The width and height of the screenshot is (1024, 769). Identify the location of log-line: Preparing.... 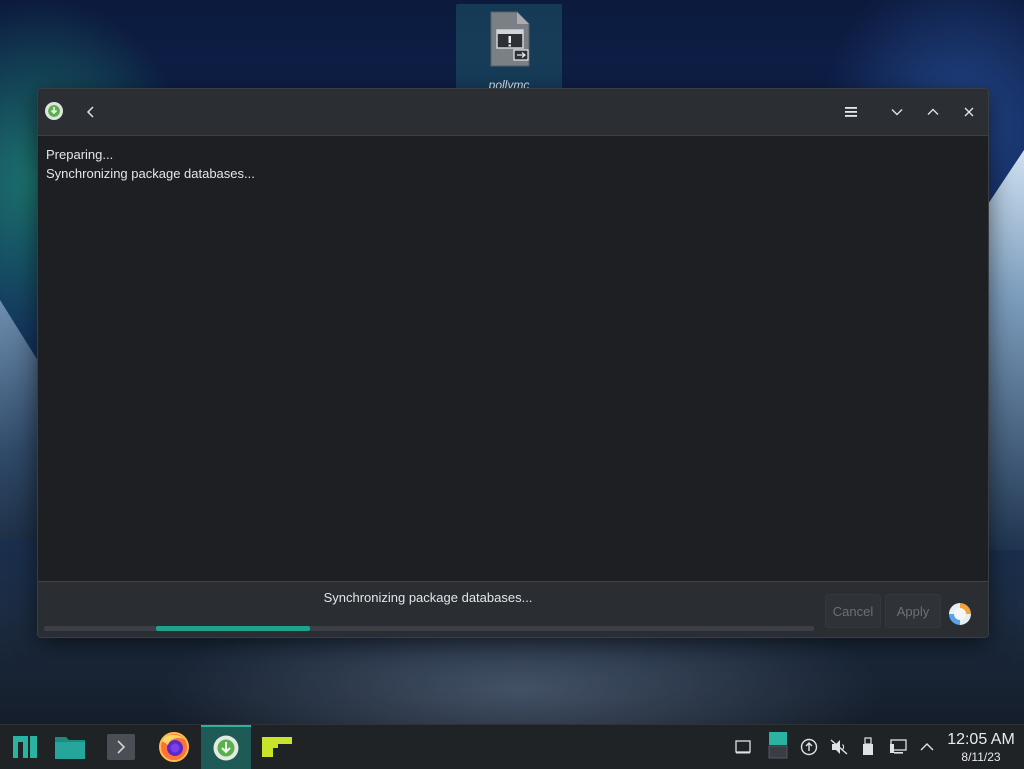
(80, 154).